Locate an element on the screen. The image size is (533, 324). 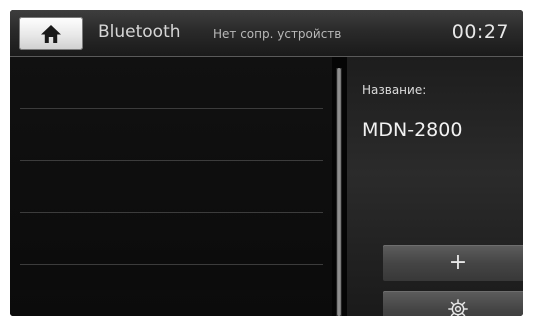
connection-status: Нет сопр. устройств is located at coordinates (277, 34).